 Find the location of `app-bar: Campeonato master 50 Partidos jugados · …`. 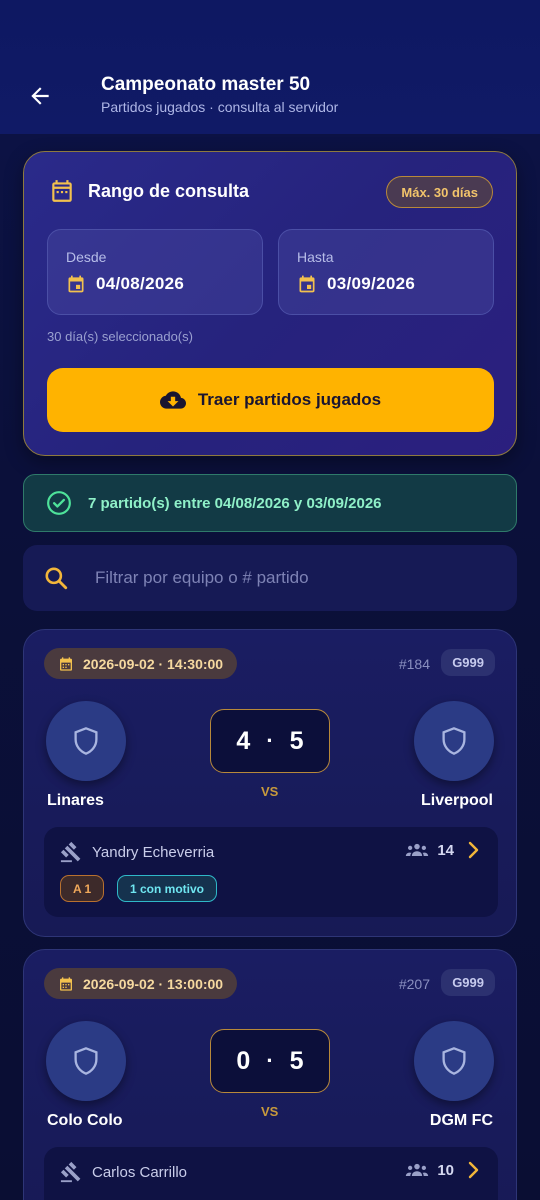

app-bar: Campeonato master 50 Partidos jugados · … is located at coordinates (270, 67).